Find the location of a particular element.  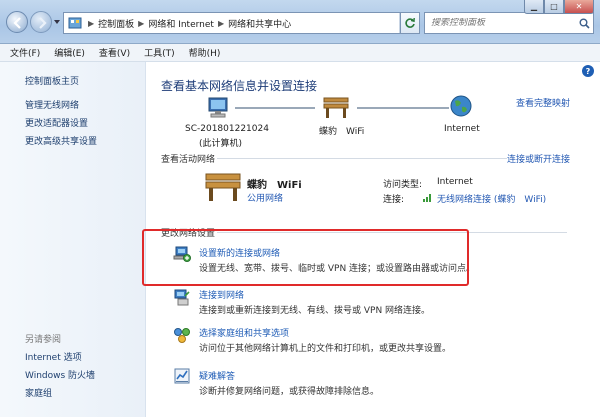

breadcrumb-network-sharing-center: 网络和共享中心 is located at coordinates (259, 23).